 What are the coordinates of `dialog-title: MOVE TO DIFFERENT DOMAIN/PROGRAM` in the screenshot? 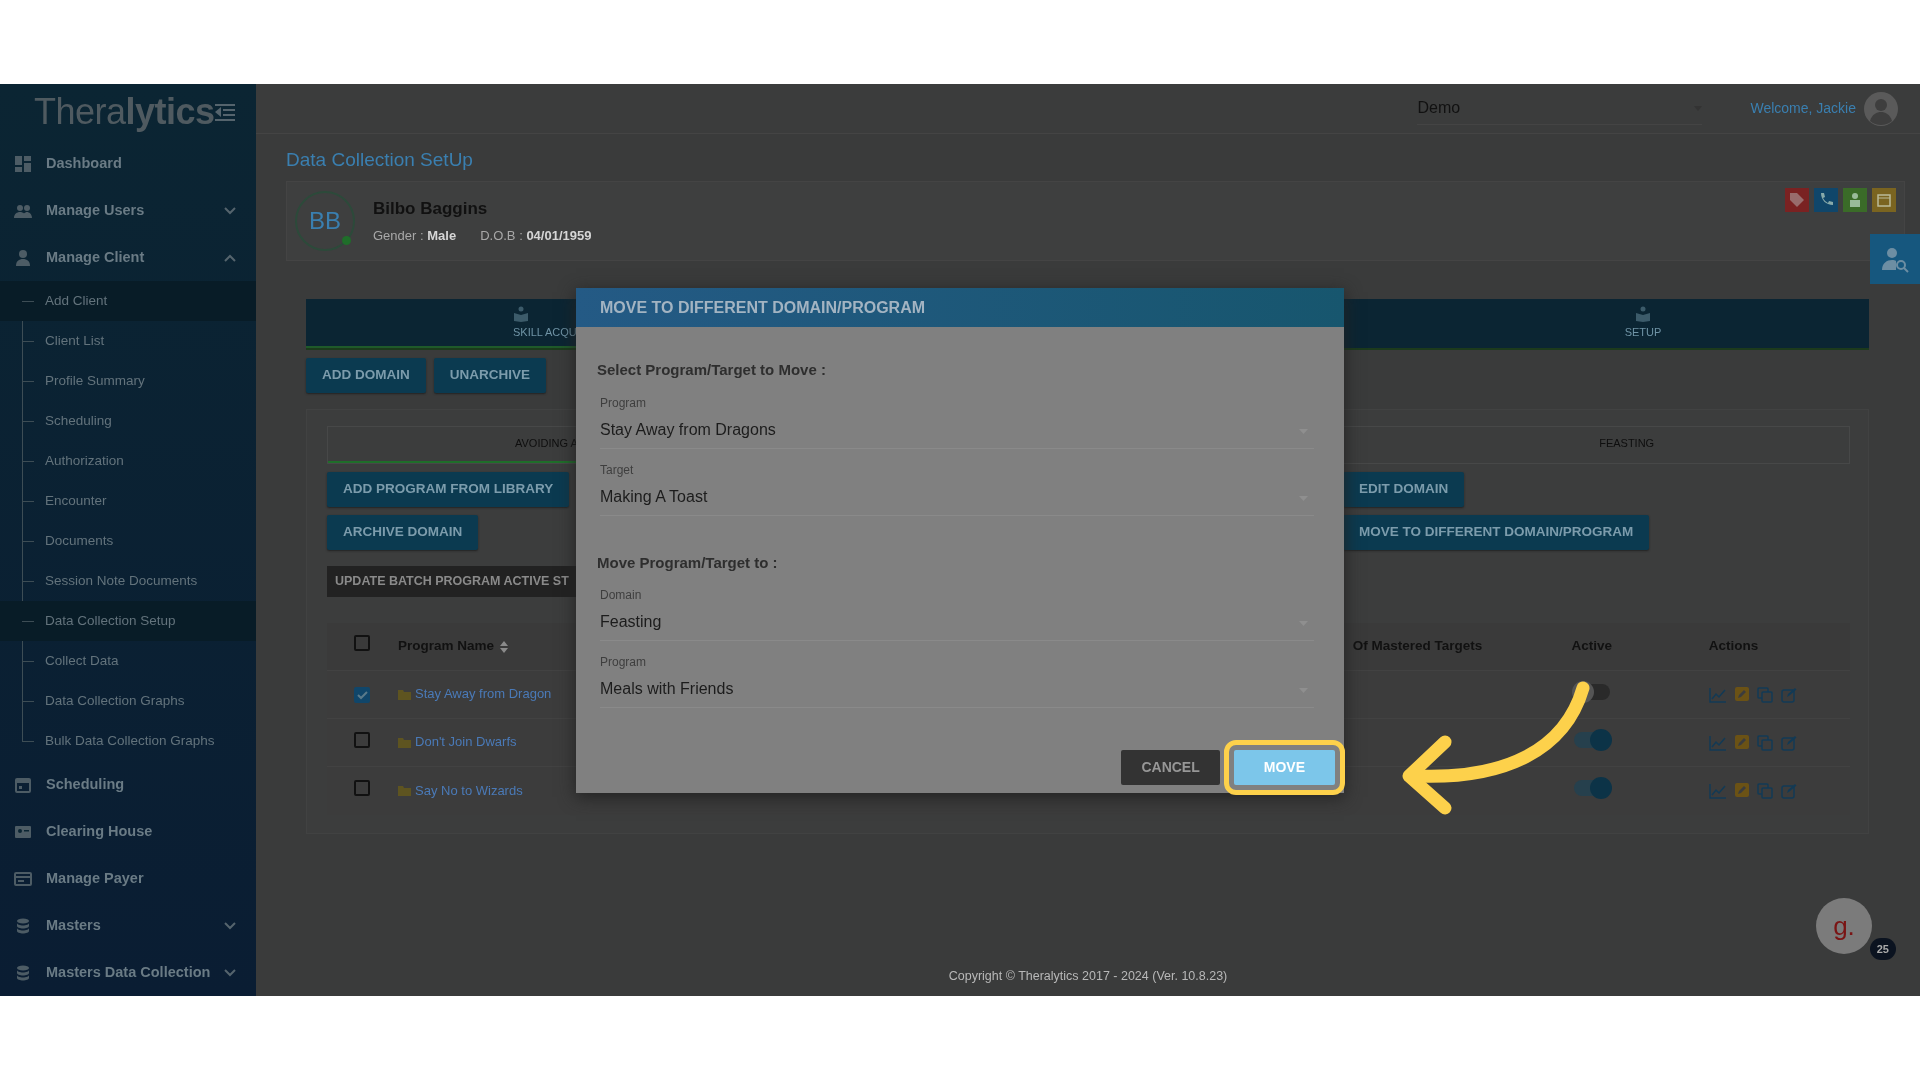 It's located at (960, 307).